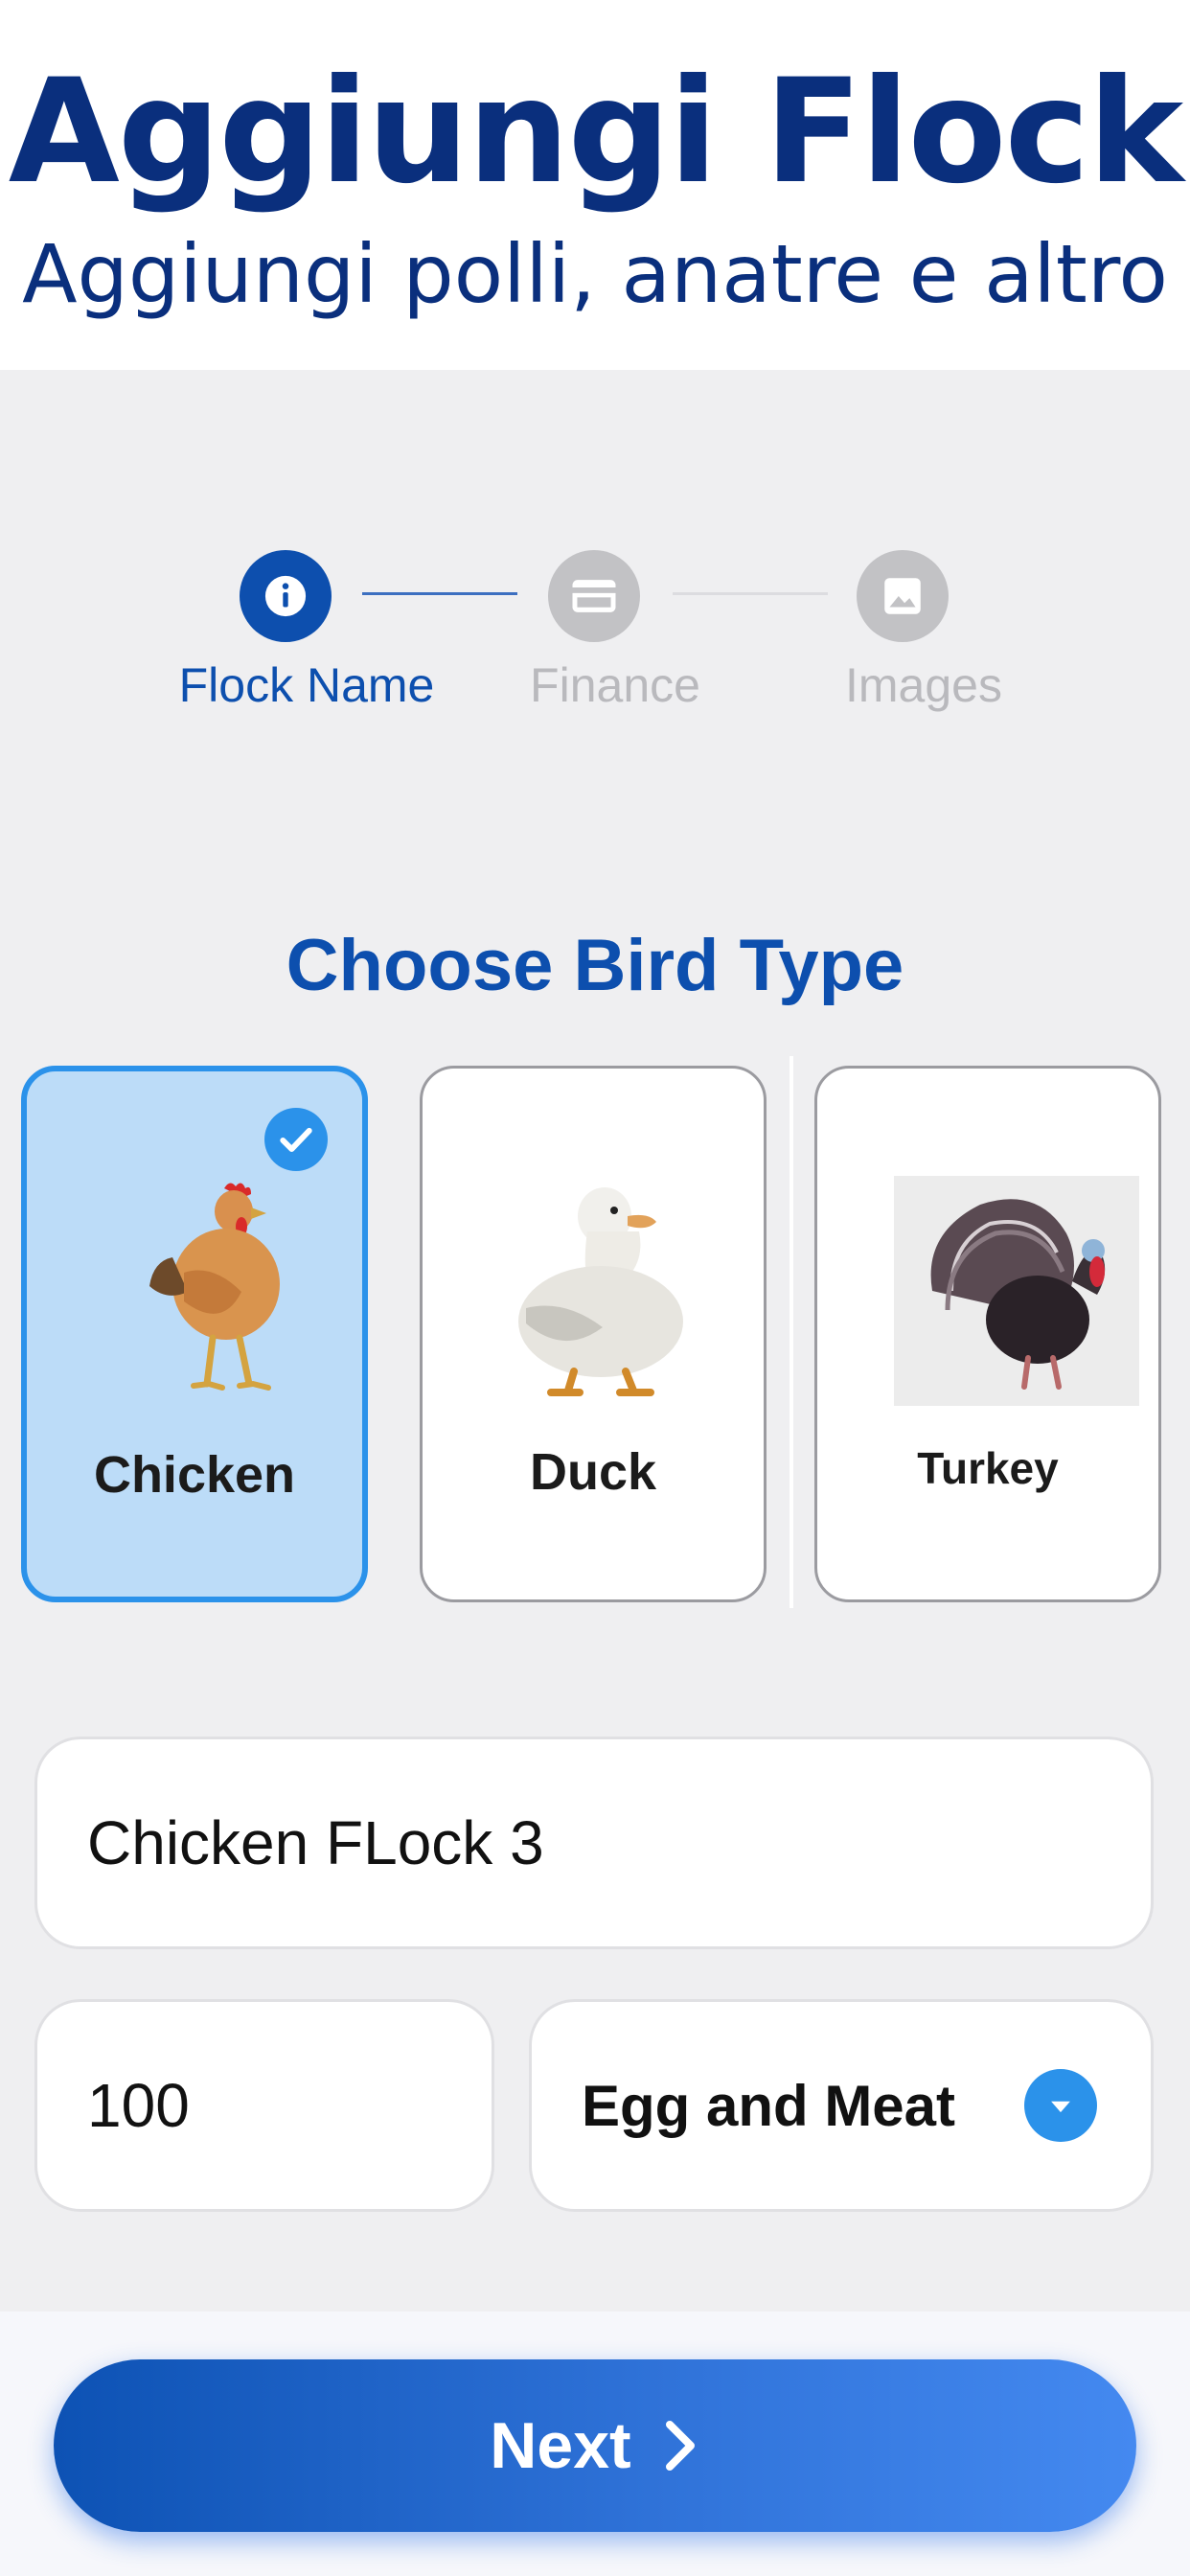  Describe the element at coordinates (792, 1332) in the screenshot. I see `card-divider` at that location.